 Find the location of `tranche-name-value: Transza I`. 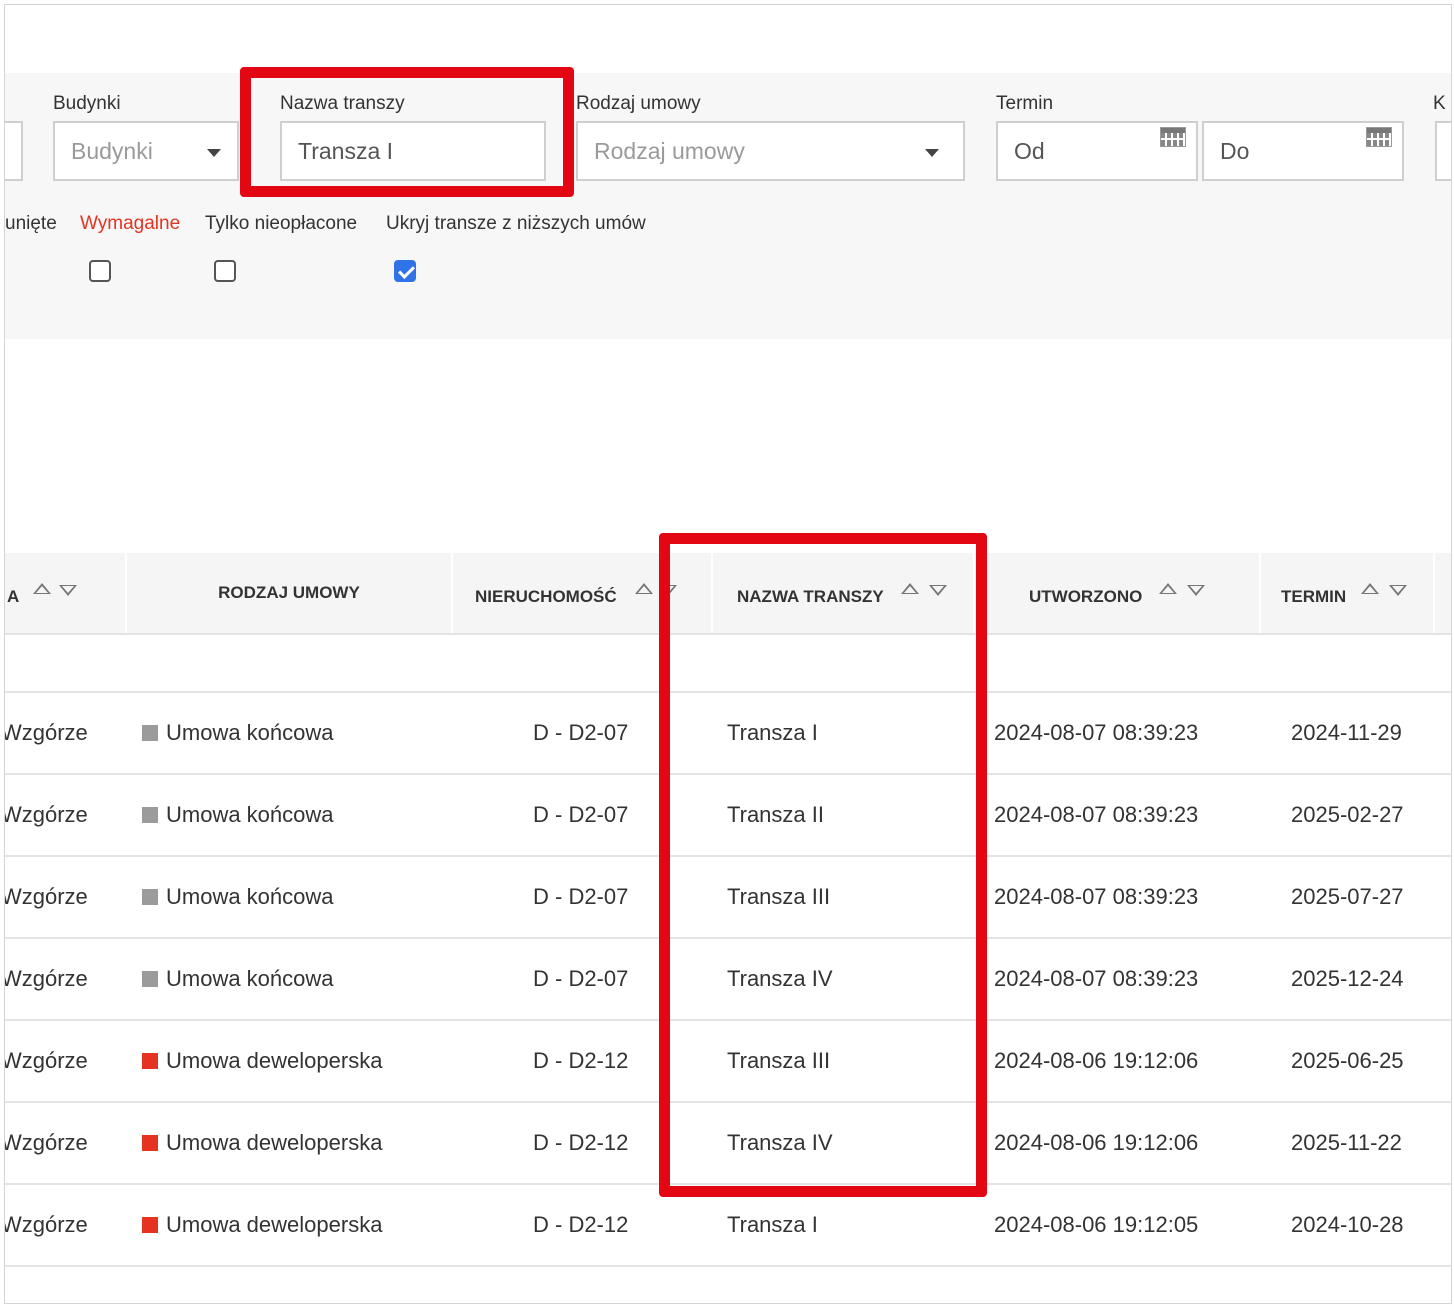

tranche-name-value: Transza I is located at coordinates (346, 150).